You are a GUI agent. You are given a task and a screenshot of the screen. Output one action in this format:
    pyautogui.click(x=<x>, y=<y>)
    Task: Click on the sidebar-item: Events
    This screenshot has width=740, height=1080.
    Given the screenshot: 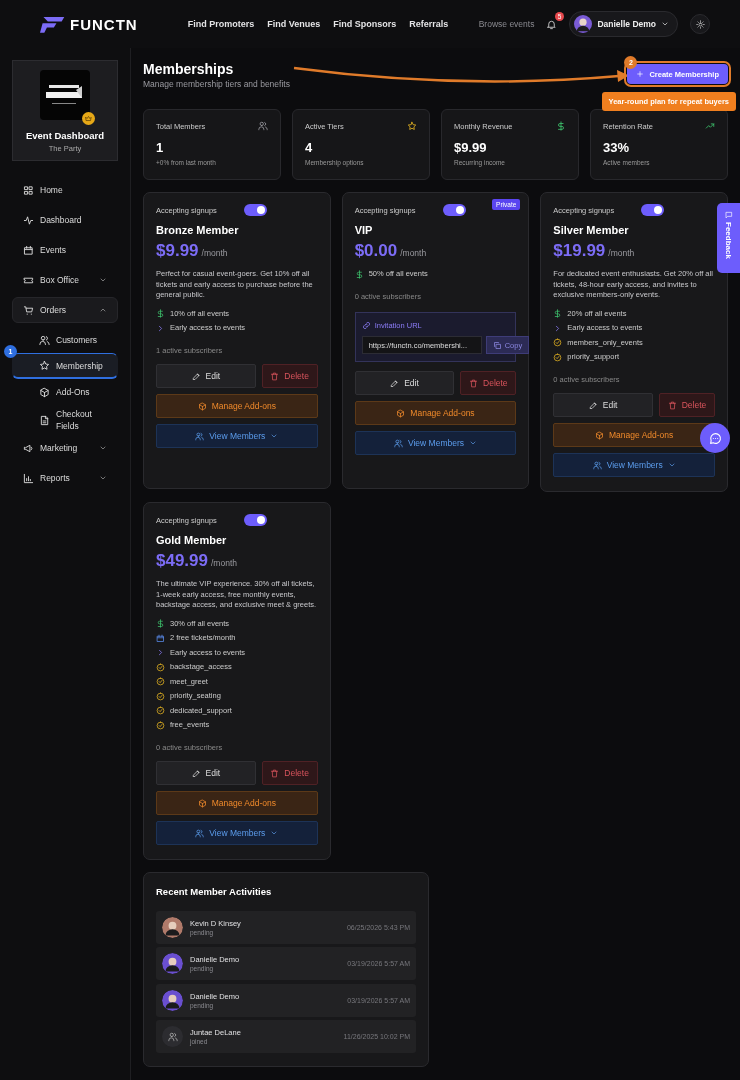 What is the action you would take?
    pyautogui.click(x=65, y=250)
    